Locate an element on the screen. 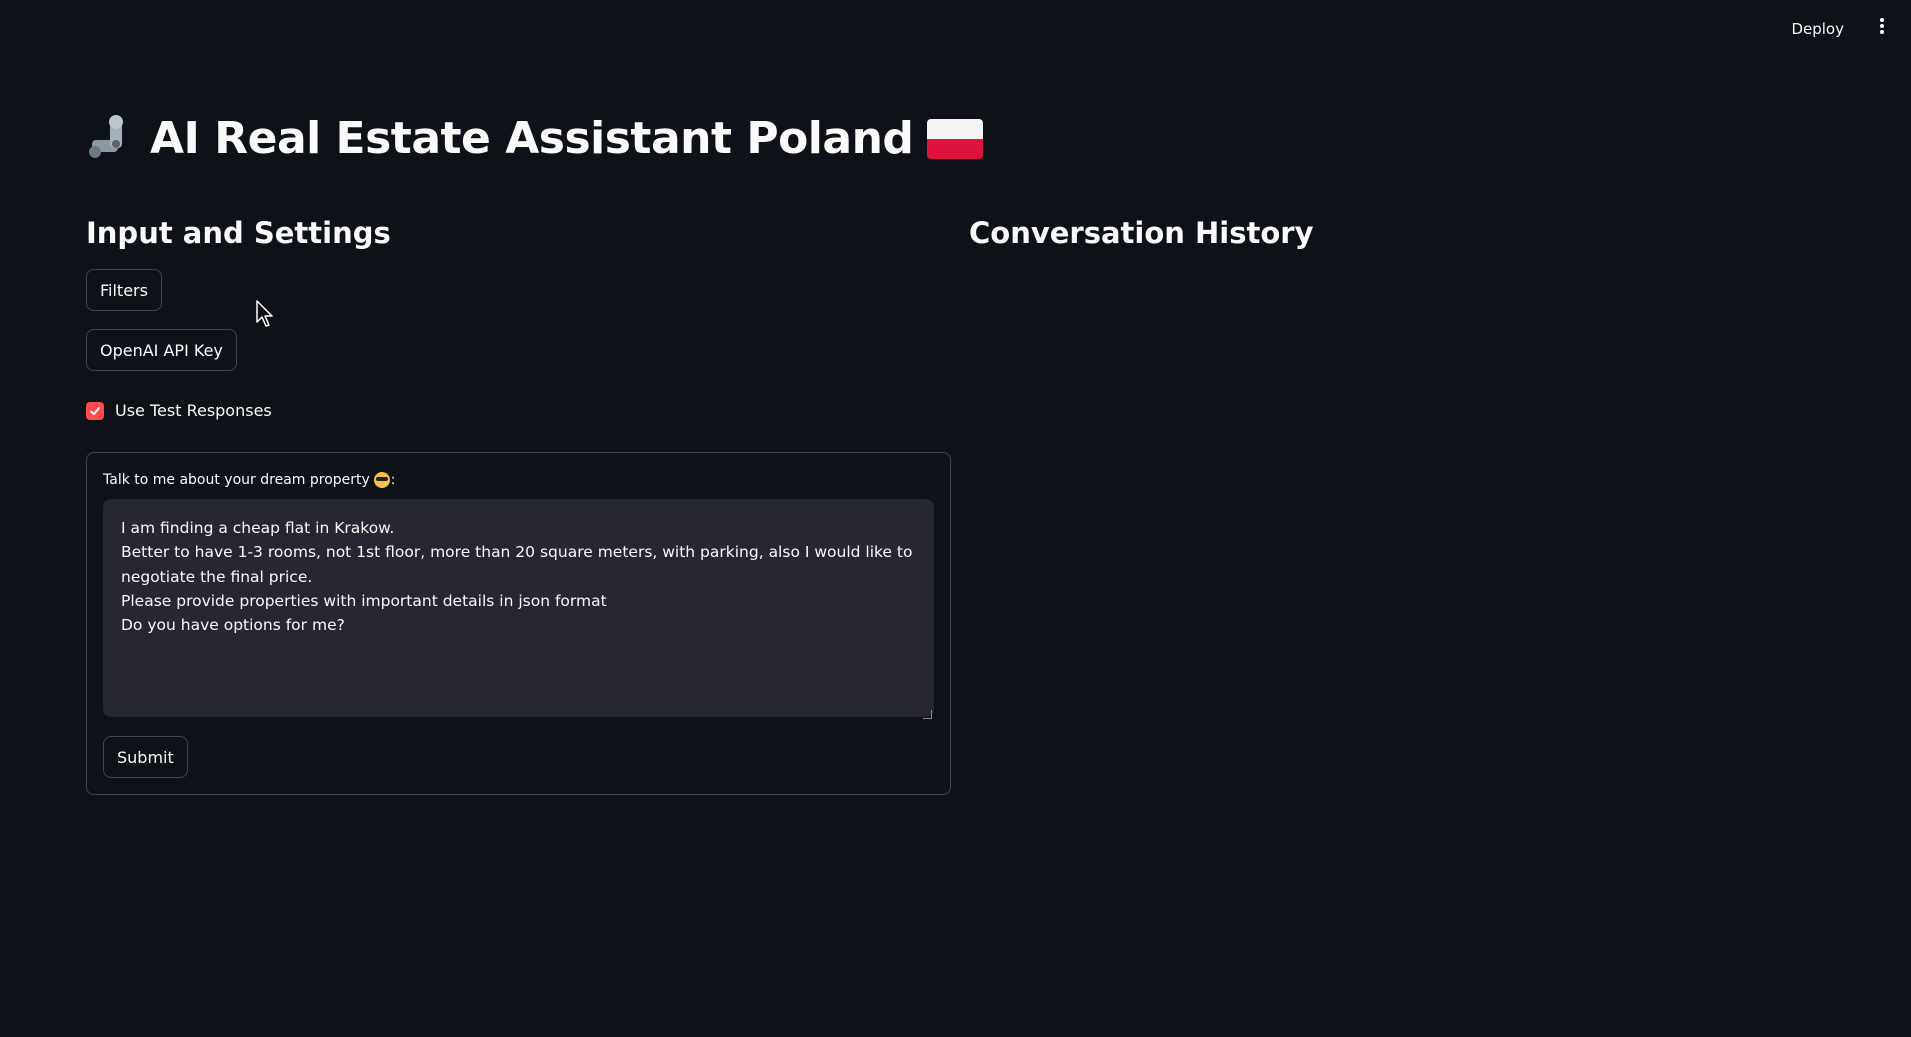 This screenshot has width=1911, height=1037. mechanical-arm-icon is located at coordinates (111, 139).